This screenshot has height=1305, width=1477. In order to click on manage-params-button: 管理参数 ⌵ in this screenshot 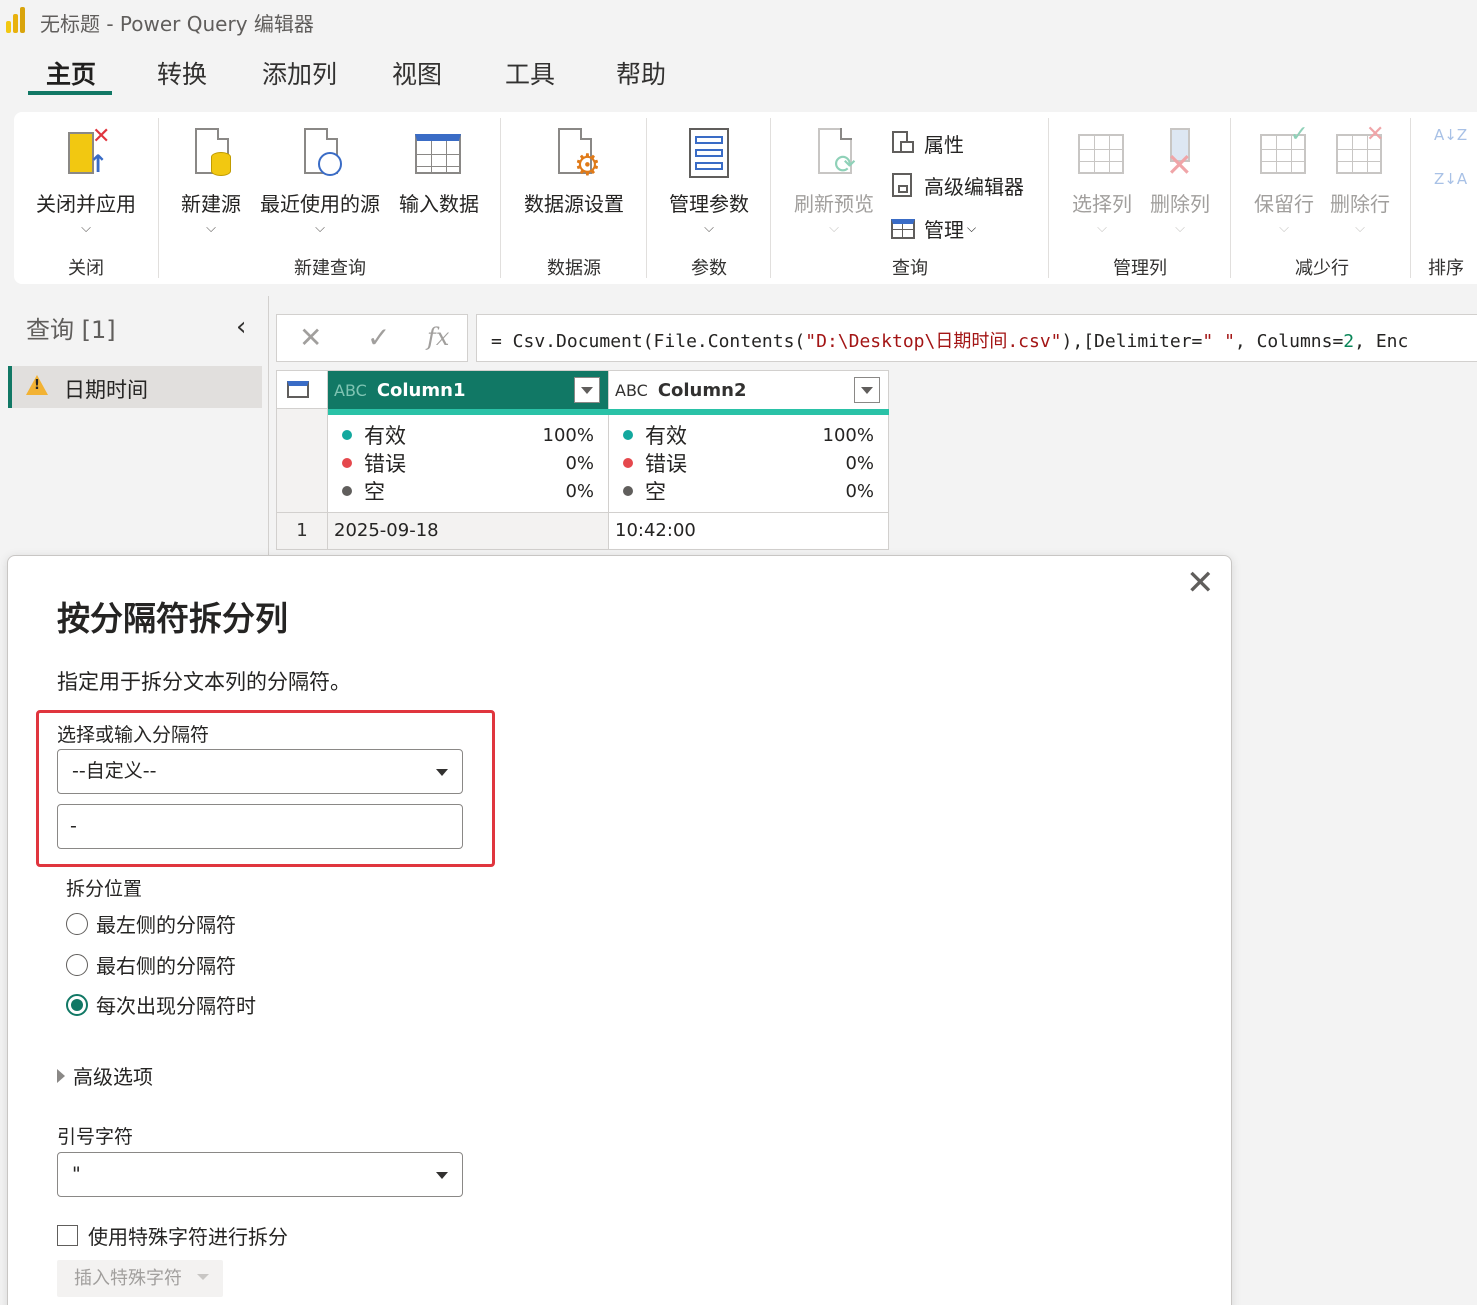, I will do `click(709, 182)`.